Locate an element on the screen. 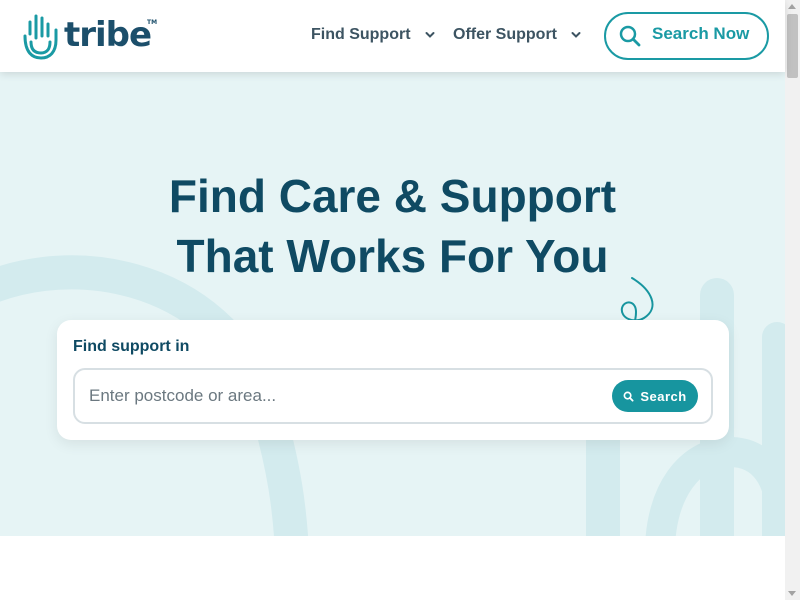 The image size is (800, 600). postcode-search-input is located at coordinates (339, 396).